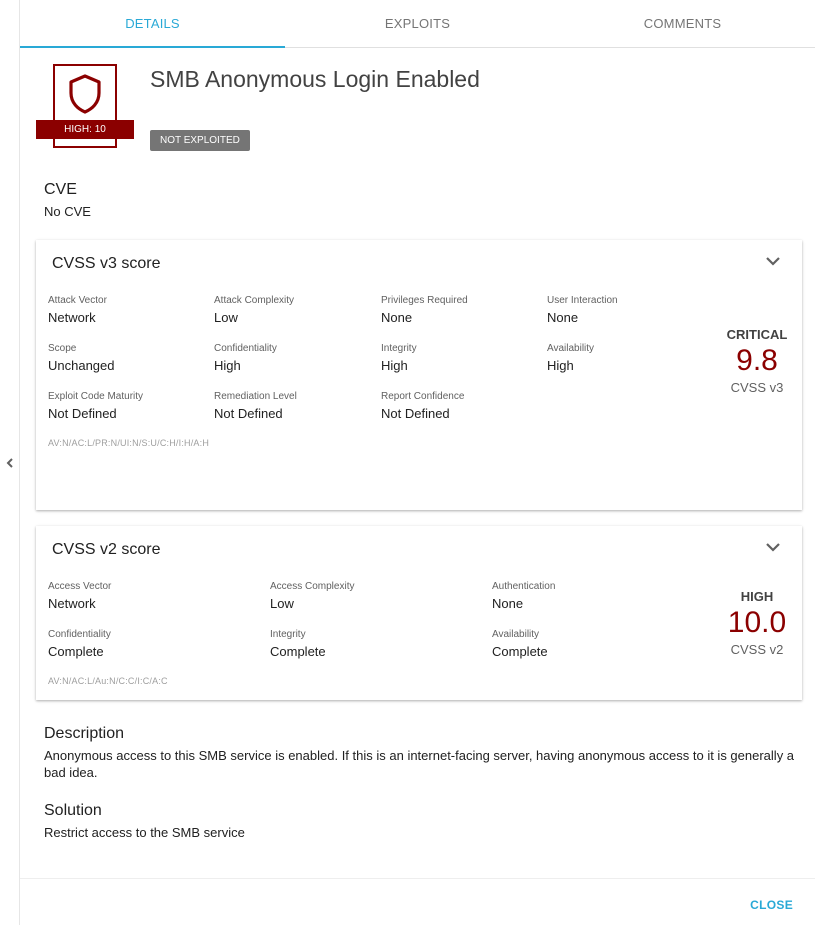  Describe the element at coordinates (312, 596) in the screenshot. I see `metric: Access Complexity Low` at that location.